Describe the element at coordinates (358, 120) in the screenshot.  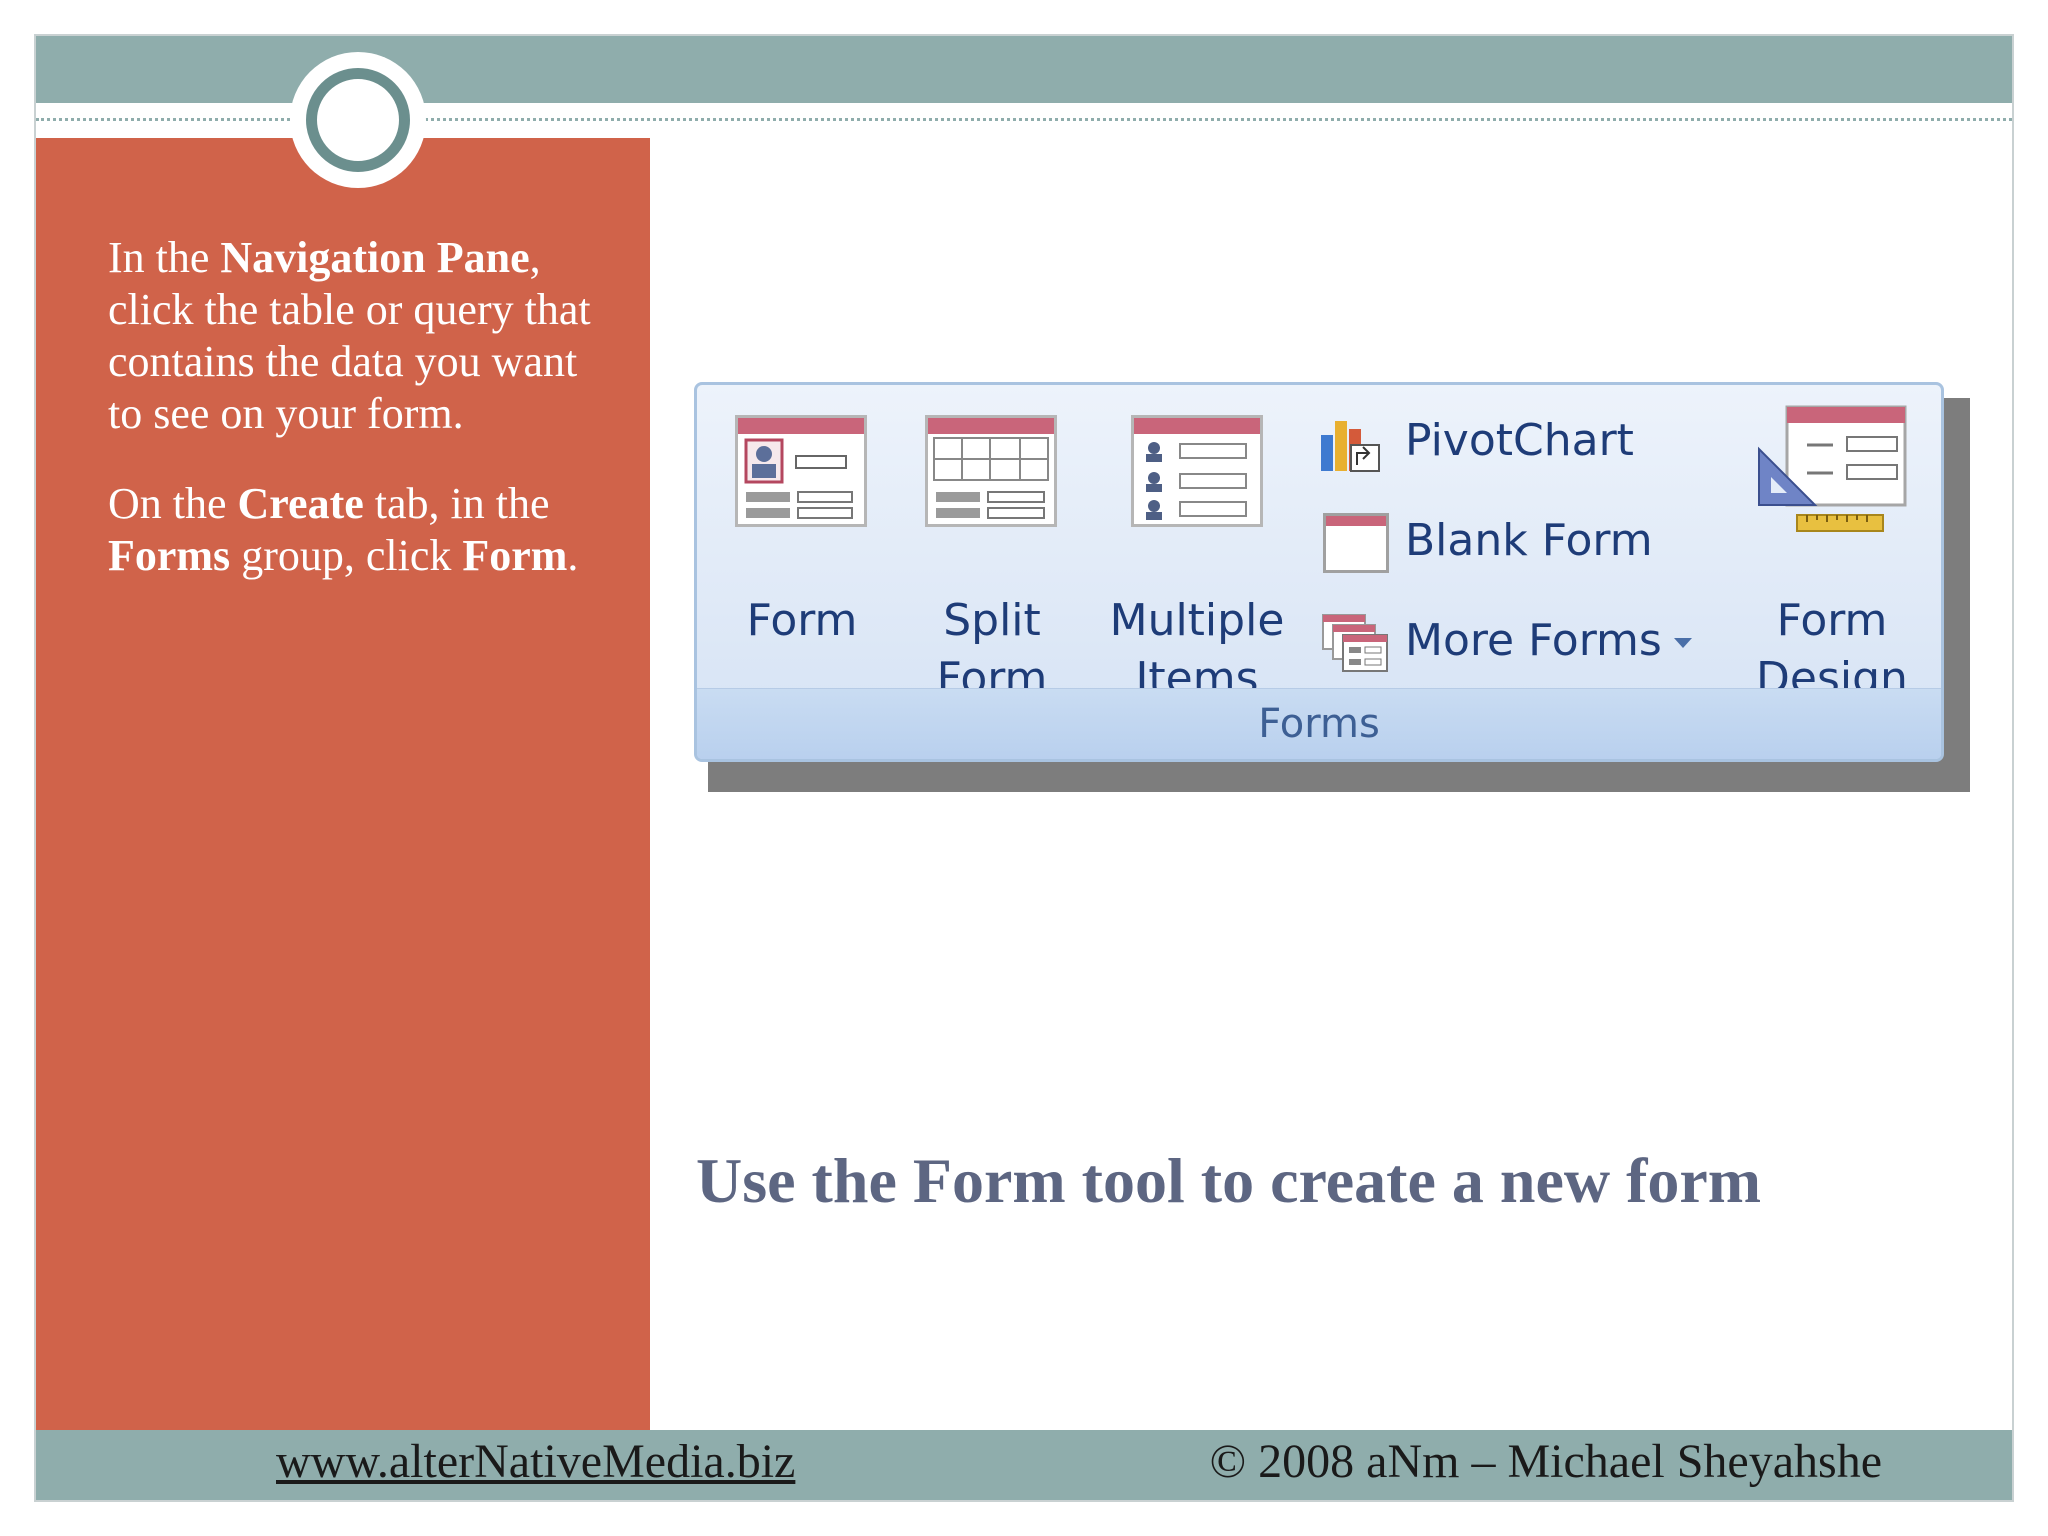
I see `circle-ring-icon` at that location.